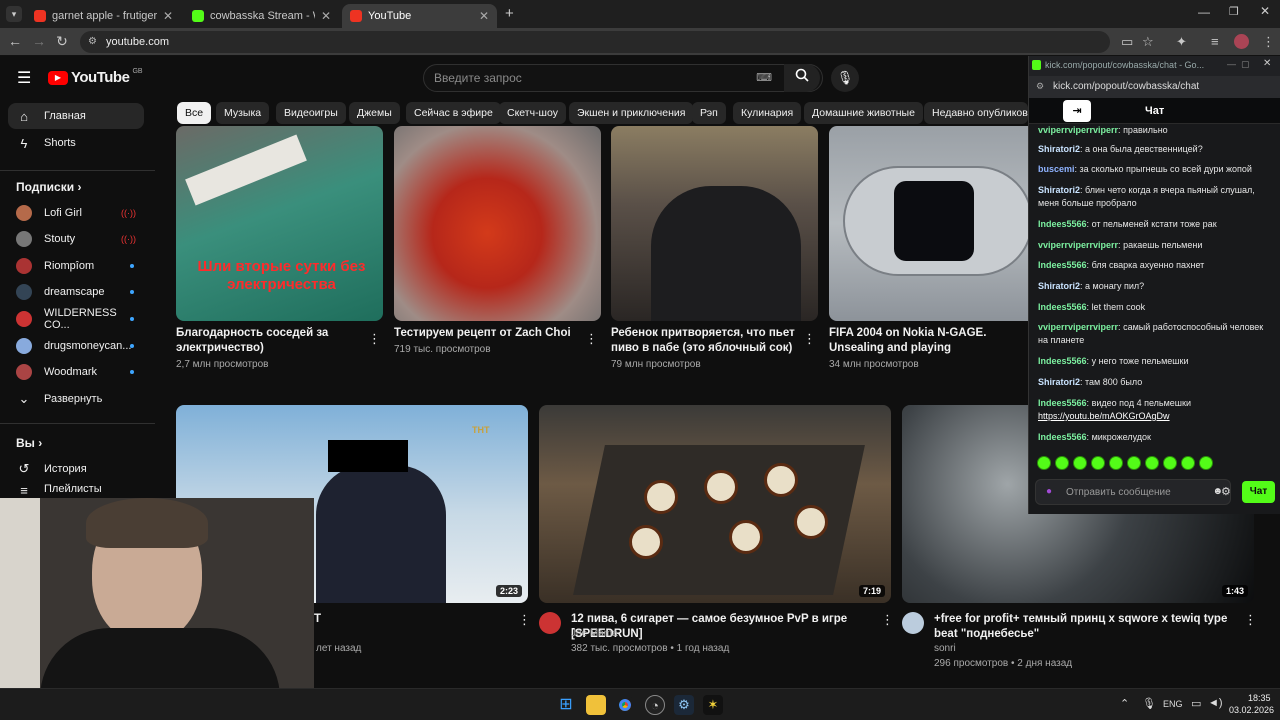 The height and width of the screenshot is (720, 1280). I want to click on restore-icon: ▢, so click(1245, 64).